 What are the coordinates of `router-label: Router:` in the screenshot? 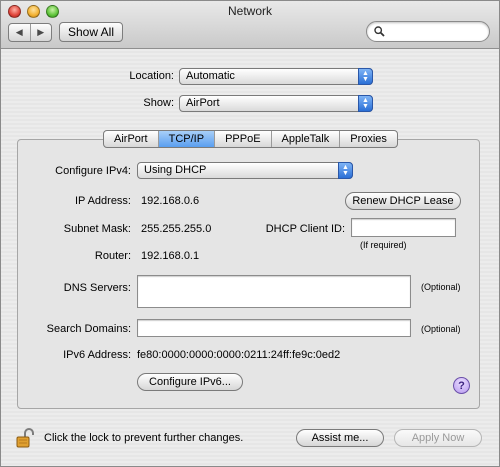 It's located at (112, 256).